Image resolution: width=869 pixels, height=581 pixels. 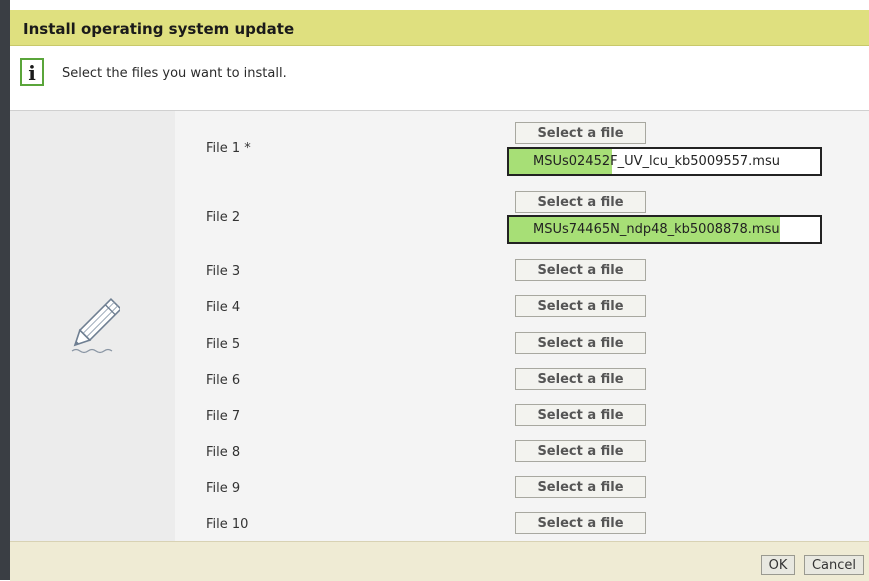 I want to click on file-1-name: MSUs02452F_UV_lcu_kb5009557.msu, so click(x=656, y=161).